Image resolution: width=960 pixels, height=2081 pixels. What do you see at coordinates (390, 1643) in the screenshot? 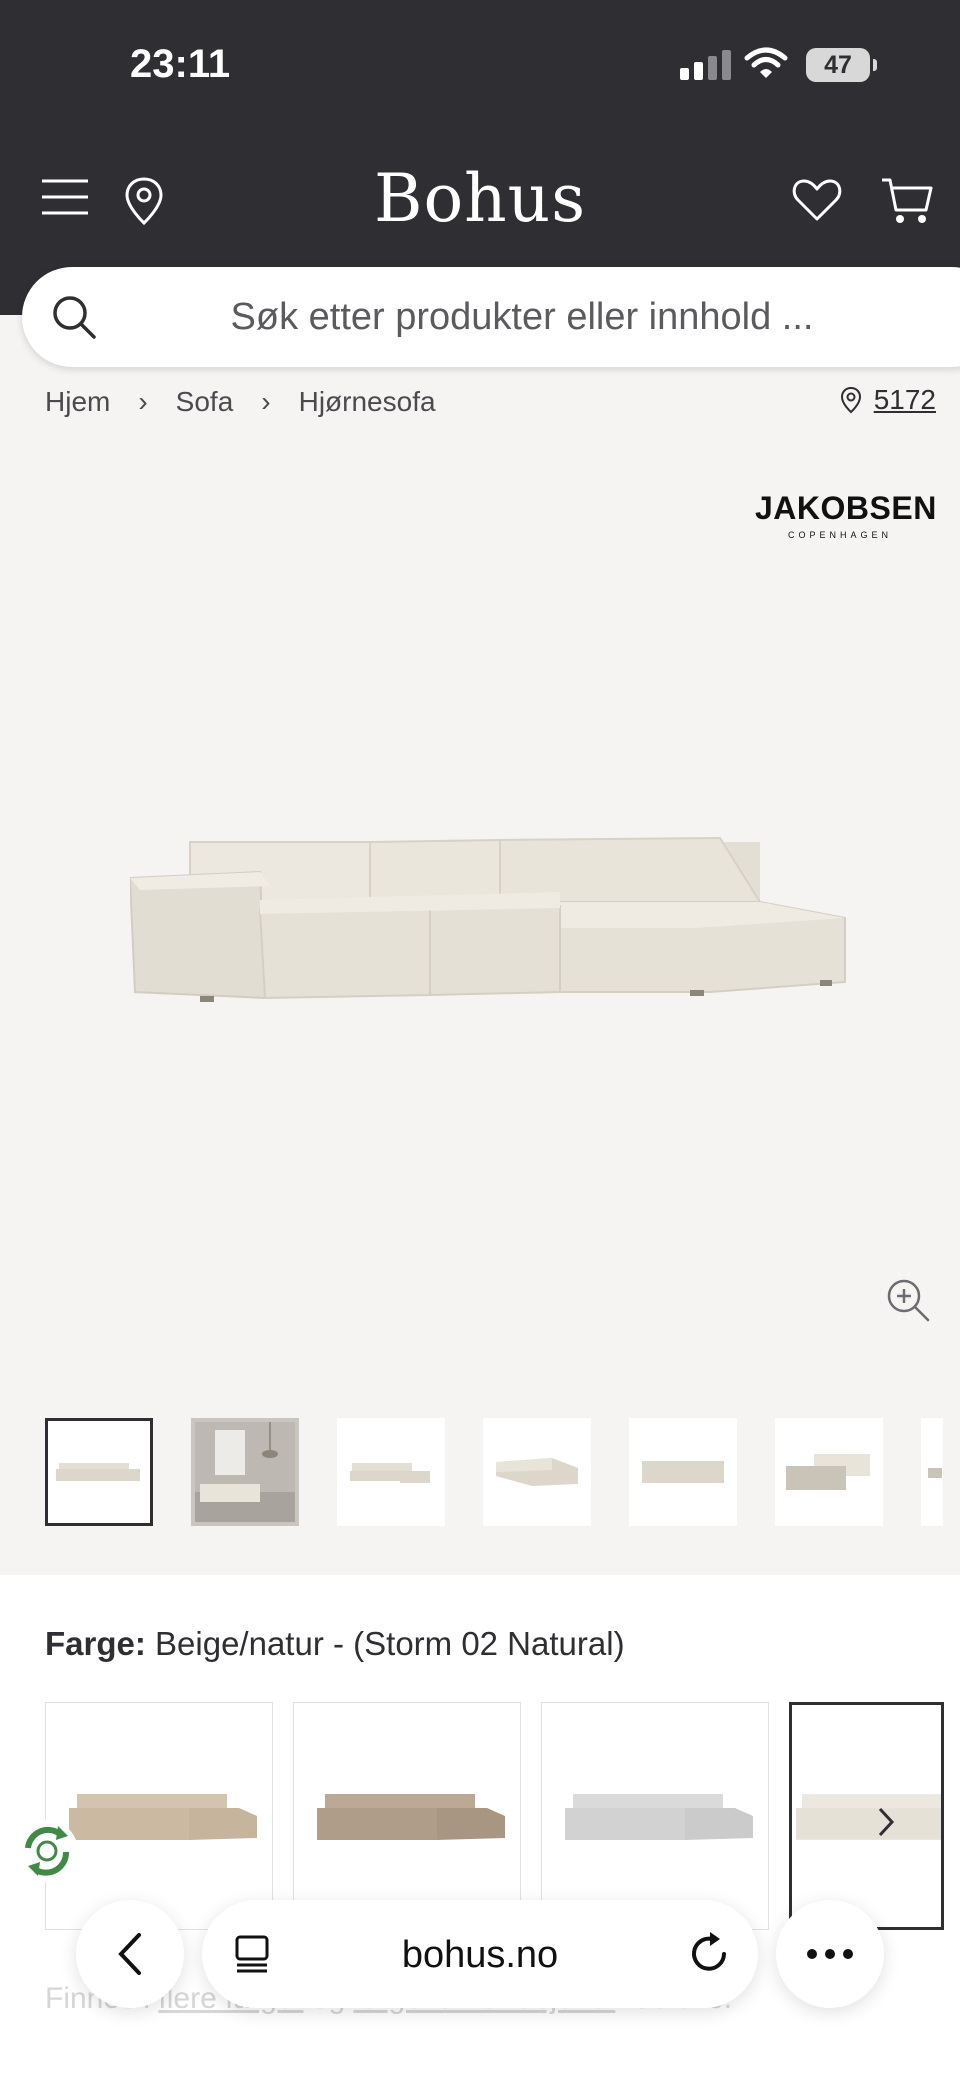
I see `selected-color-value: Beige/natur - (Storm 02 Natural)` at bounding box center [390, 1643].